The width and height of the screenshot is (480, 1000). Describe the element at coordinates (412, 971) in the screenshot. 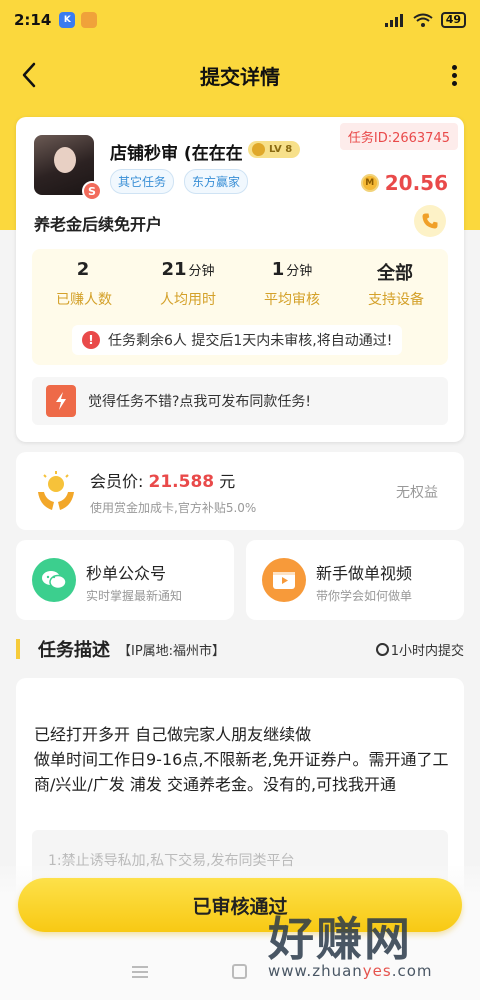

I see `url-suffix: .com` at that location.